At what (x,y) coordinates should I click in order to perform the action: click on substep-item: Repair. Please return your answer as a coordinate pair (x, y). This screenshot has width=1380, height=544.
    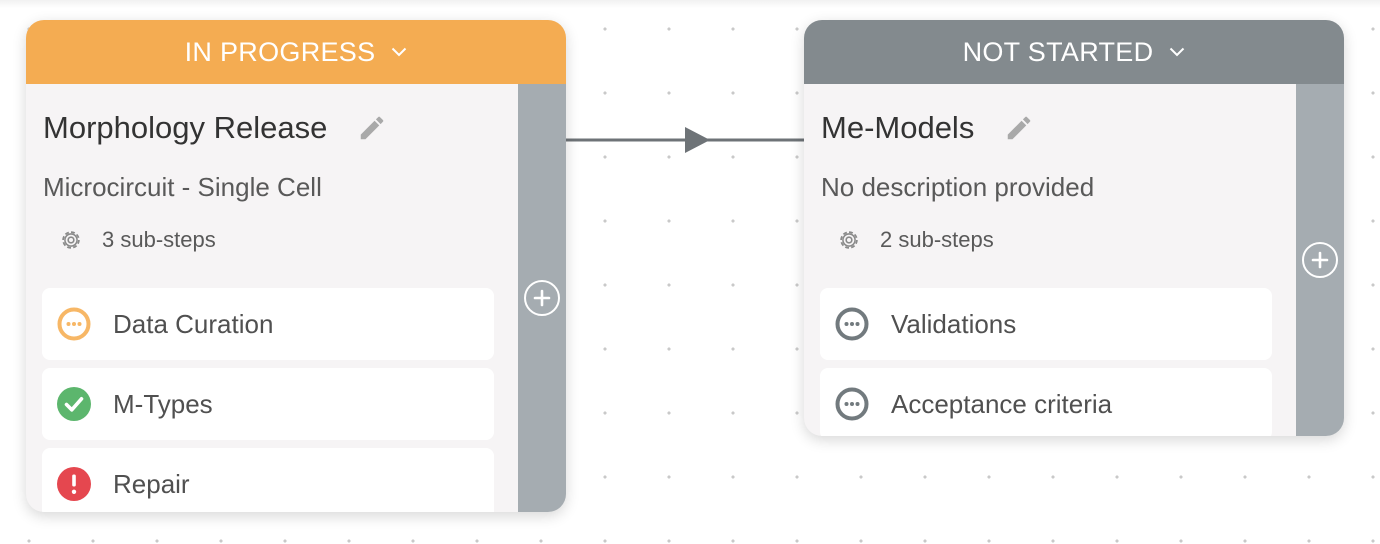
    Looking at the image, I should click on (268, 480).